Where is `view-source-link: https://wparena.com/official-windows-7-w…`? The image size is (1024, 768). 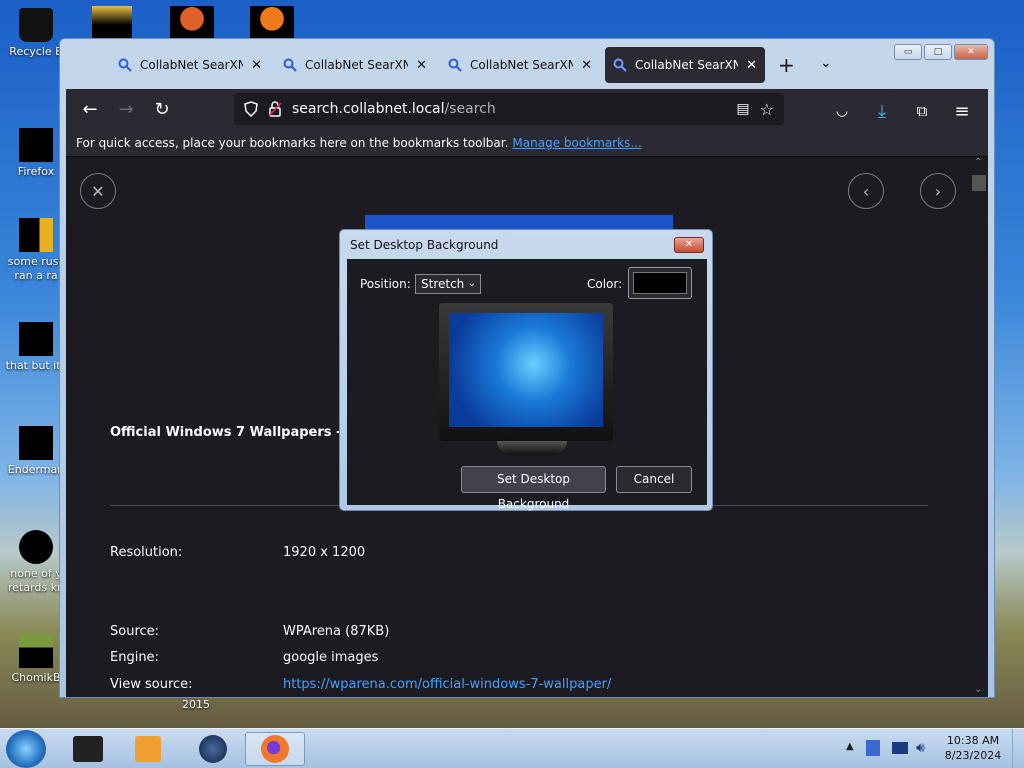
view-source-link: https://wparena.com/official-windows-7-w… is located at coordinates (447, 684).